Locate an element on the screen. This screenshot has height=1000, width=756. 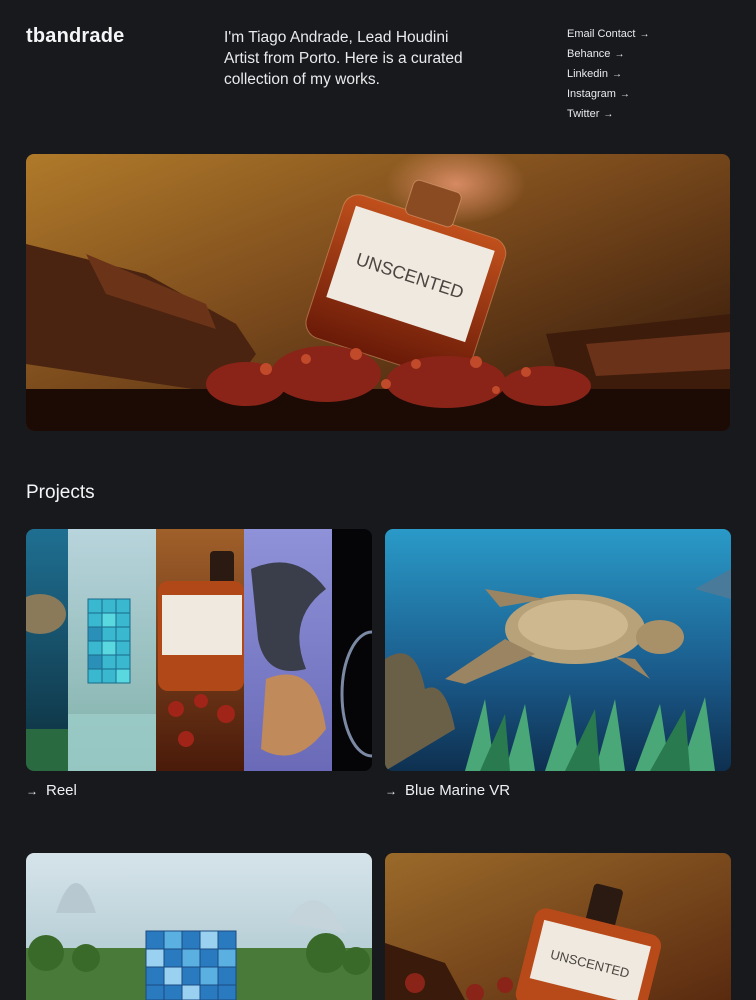
project-card-4: UNSCENTED is located at coordinates (558, 926).